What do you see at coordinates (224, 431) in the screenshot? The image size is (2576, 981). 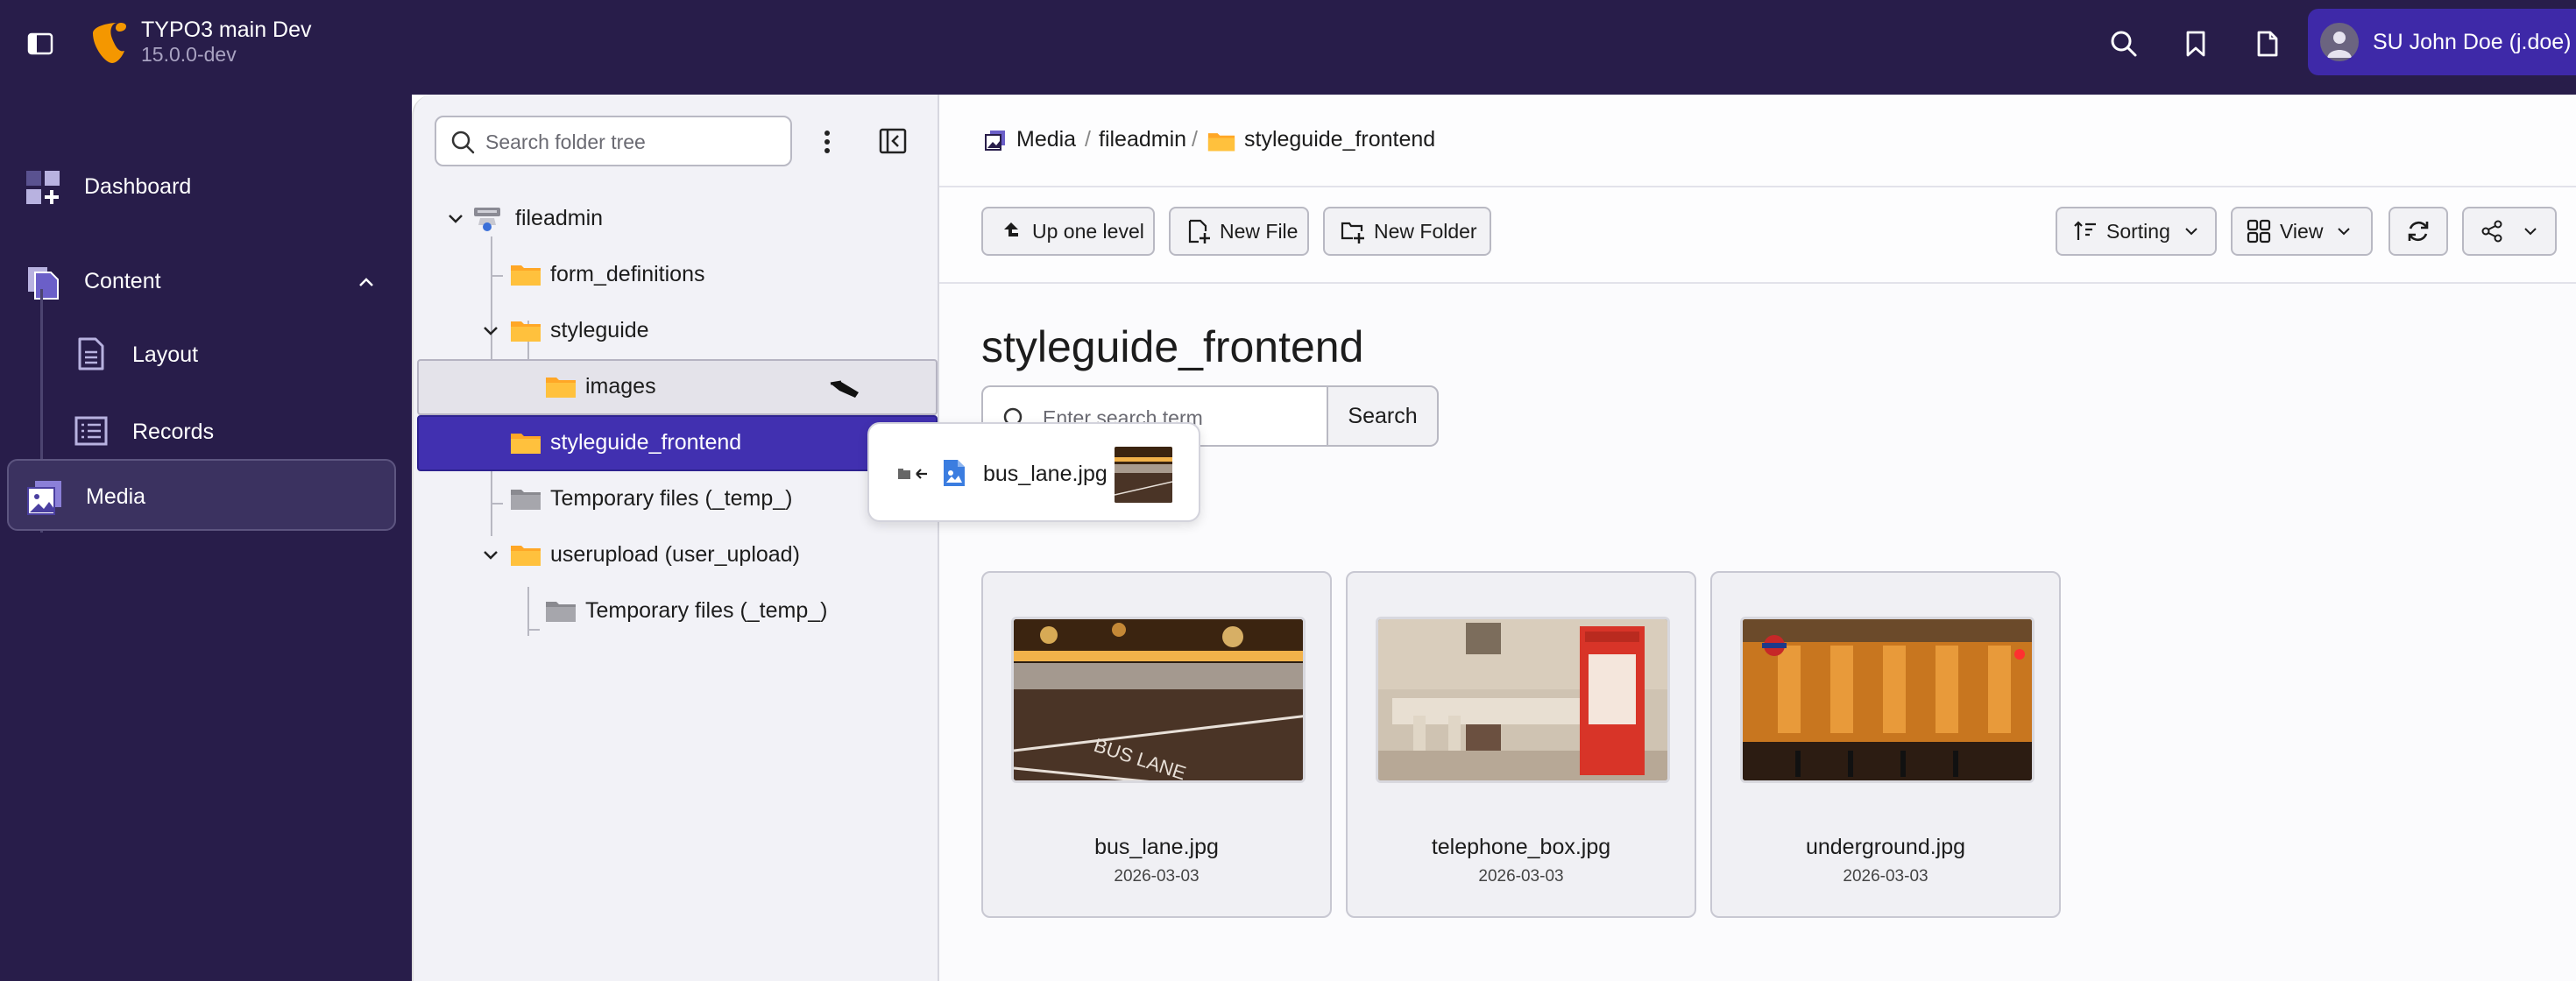 I see `module-records: Records` at bounding box center [224, 431].